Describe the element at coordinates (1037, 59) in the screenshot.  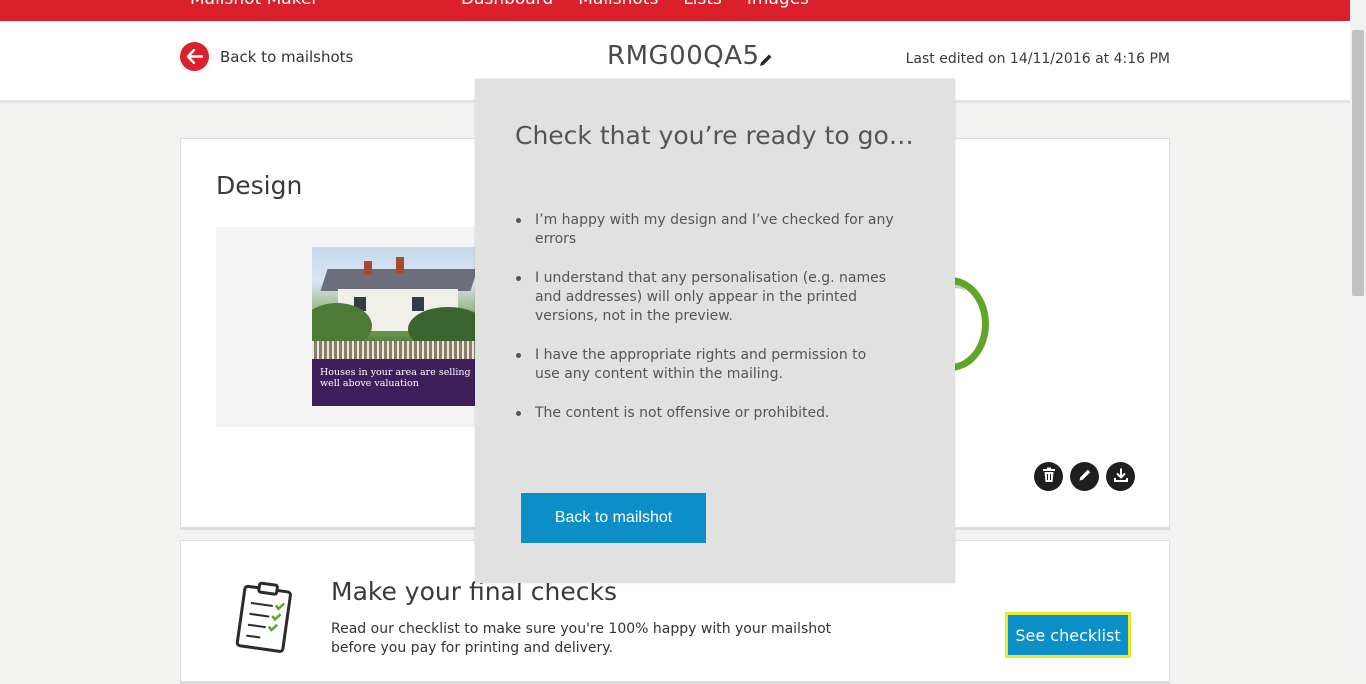
I see `last-edited-timestamp: Last edited on 14/11/2016 at 4:16 PM` at that location.